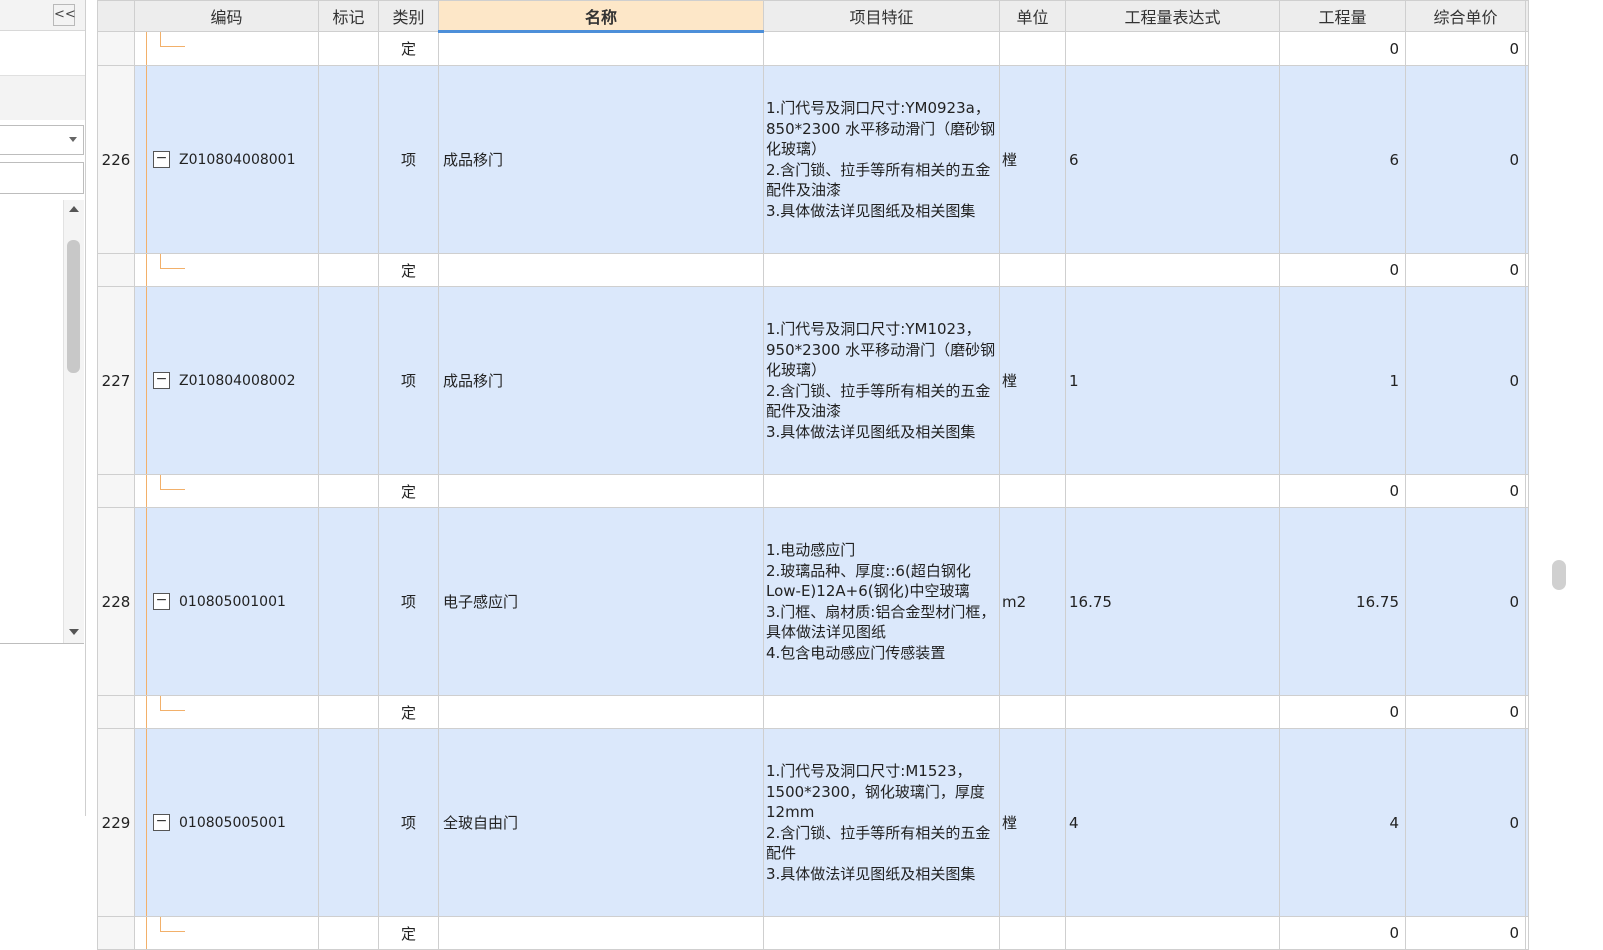 The image size is (1603, 950). What do you see at coordinates (1342, 601) in the screenshot?
I see `qty-cell: 16.75` at bounding box center [1342, 601].